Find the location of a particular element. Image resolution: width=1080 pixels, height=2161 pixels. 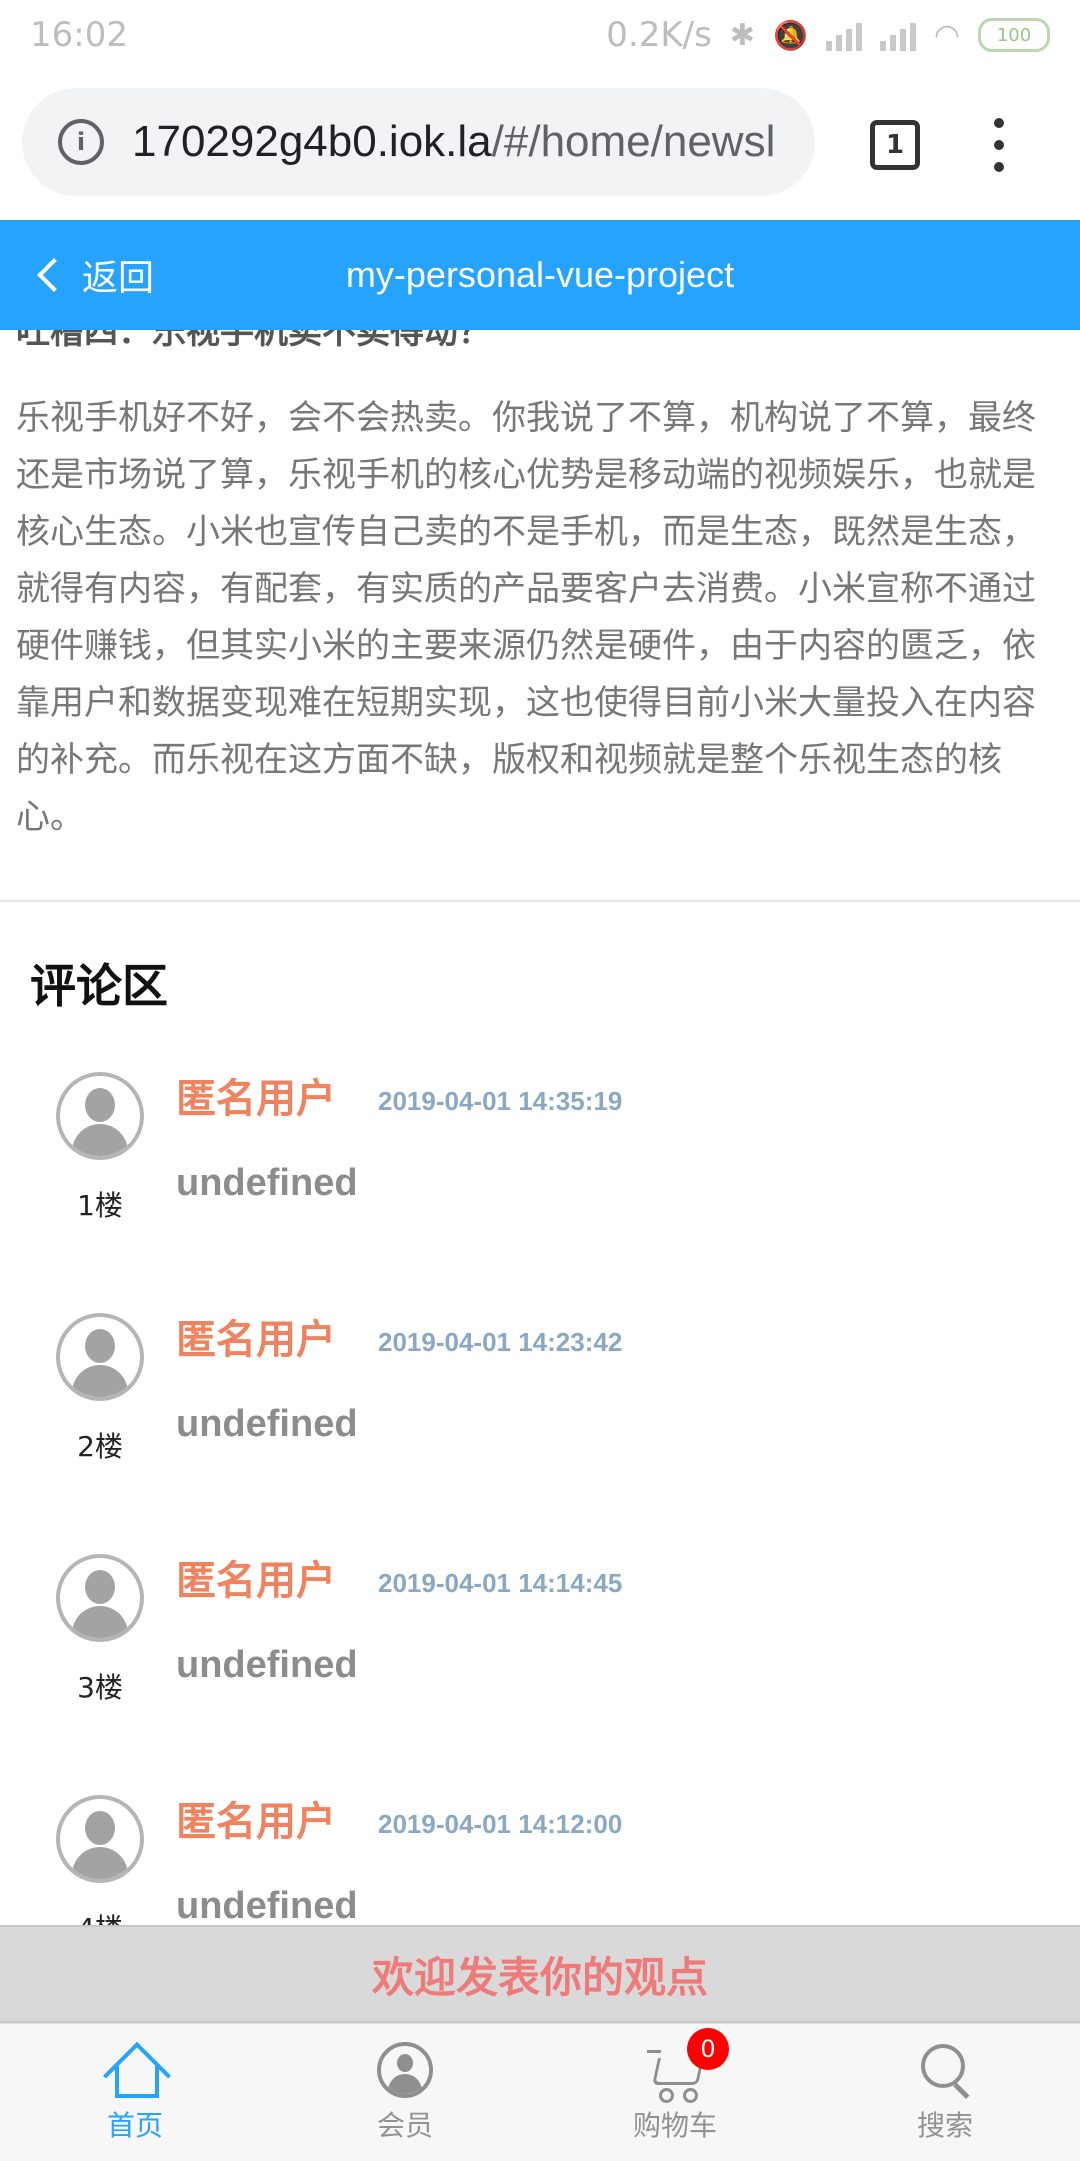

tab-label: 会员 is located at coordinates (404, 2125).